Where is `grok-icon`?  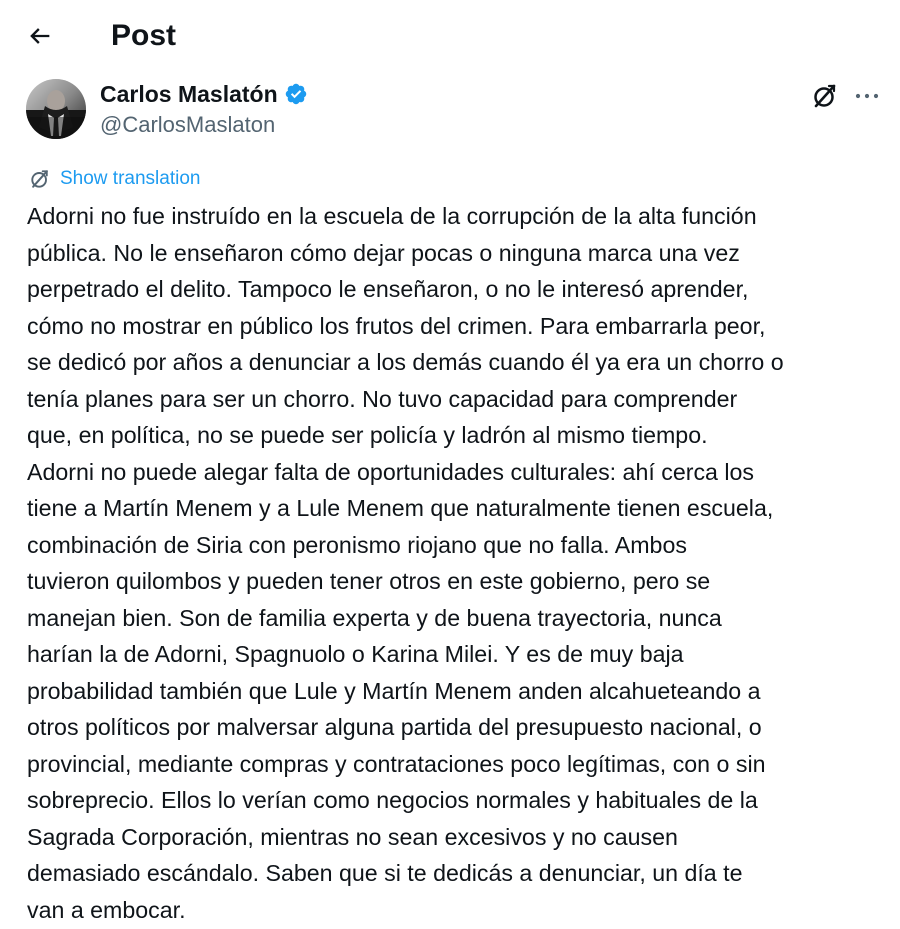 grok-icon is located at coordinates (825, 96).